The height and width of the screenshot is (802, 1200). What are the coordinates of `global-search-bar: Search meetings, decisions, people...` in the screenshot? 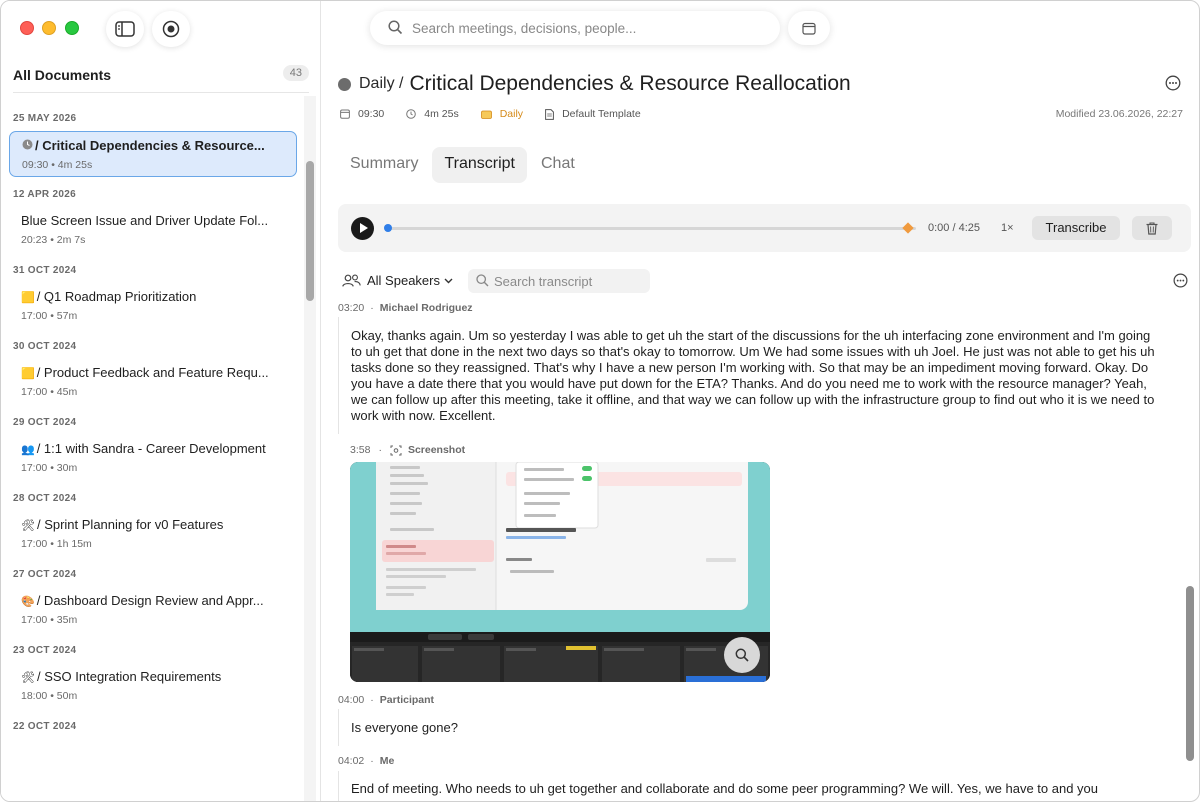 It's located at (575, 28).